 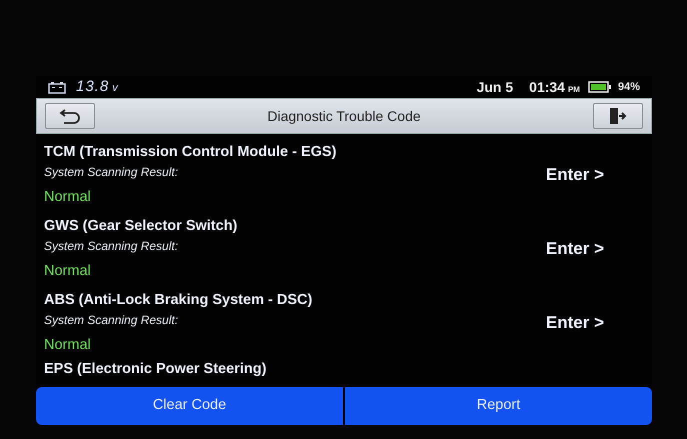 I want to click on screen-title: Diagnostic Trouble Code, so click(x=344, y=116).